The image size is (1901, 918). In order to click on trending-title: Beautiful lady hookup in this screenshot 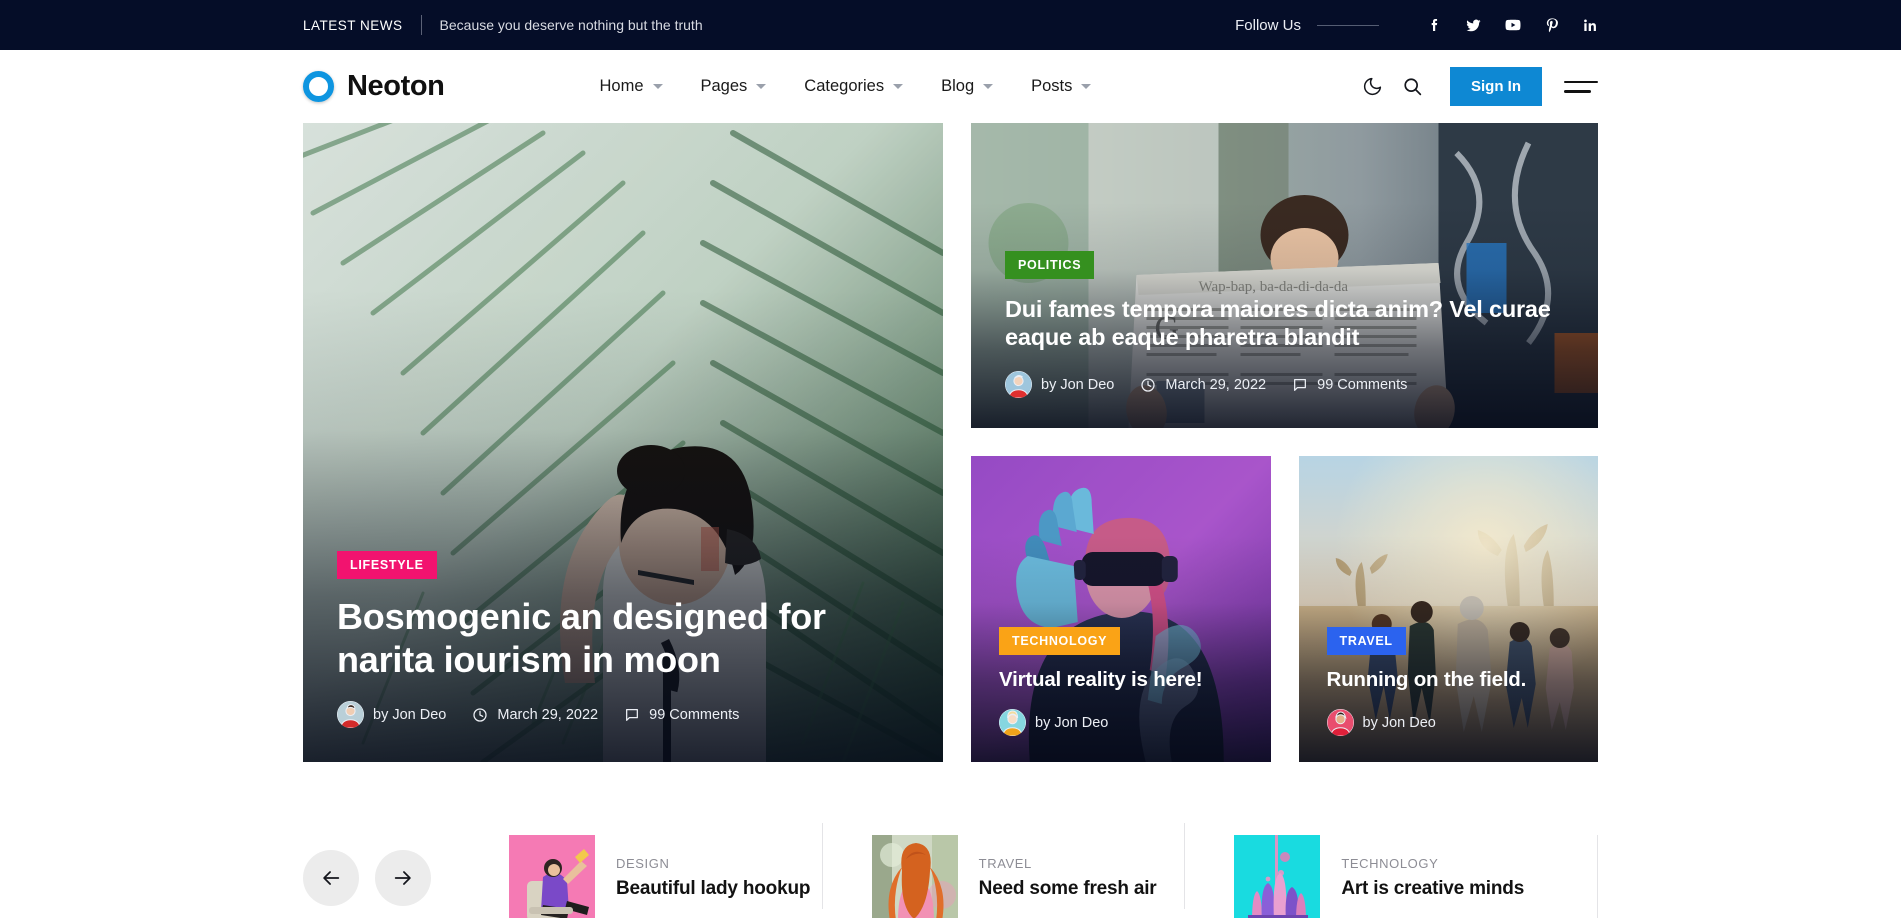, I will do `click(713, 889)`.